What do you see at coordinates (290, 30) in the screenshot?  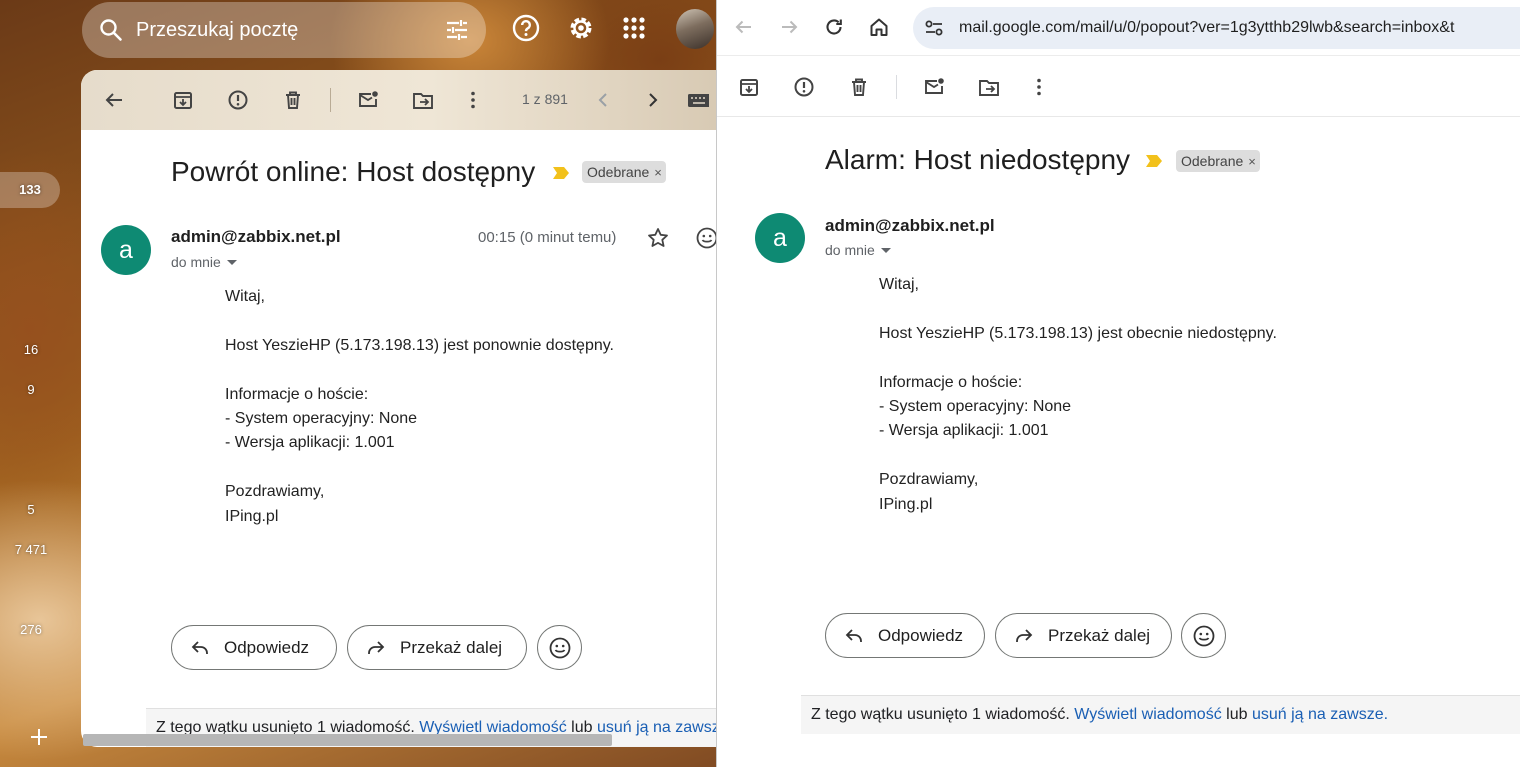 I see `search-input: Przeszukaj pocztę` at bounding box center [290, 30].